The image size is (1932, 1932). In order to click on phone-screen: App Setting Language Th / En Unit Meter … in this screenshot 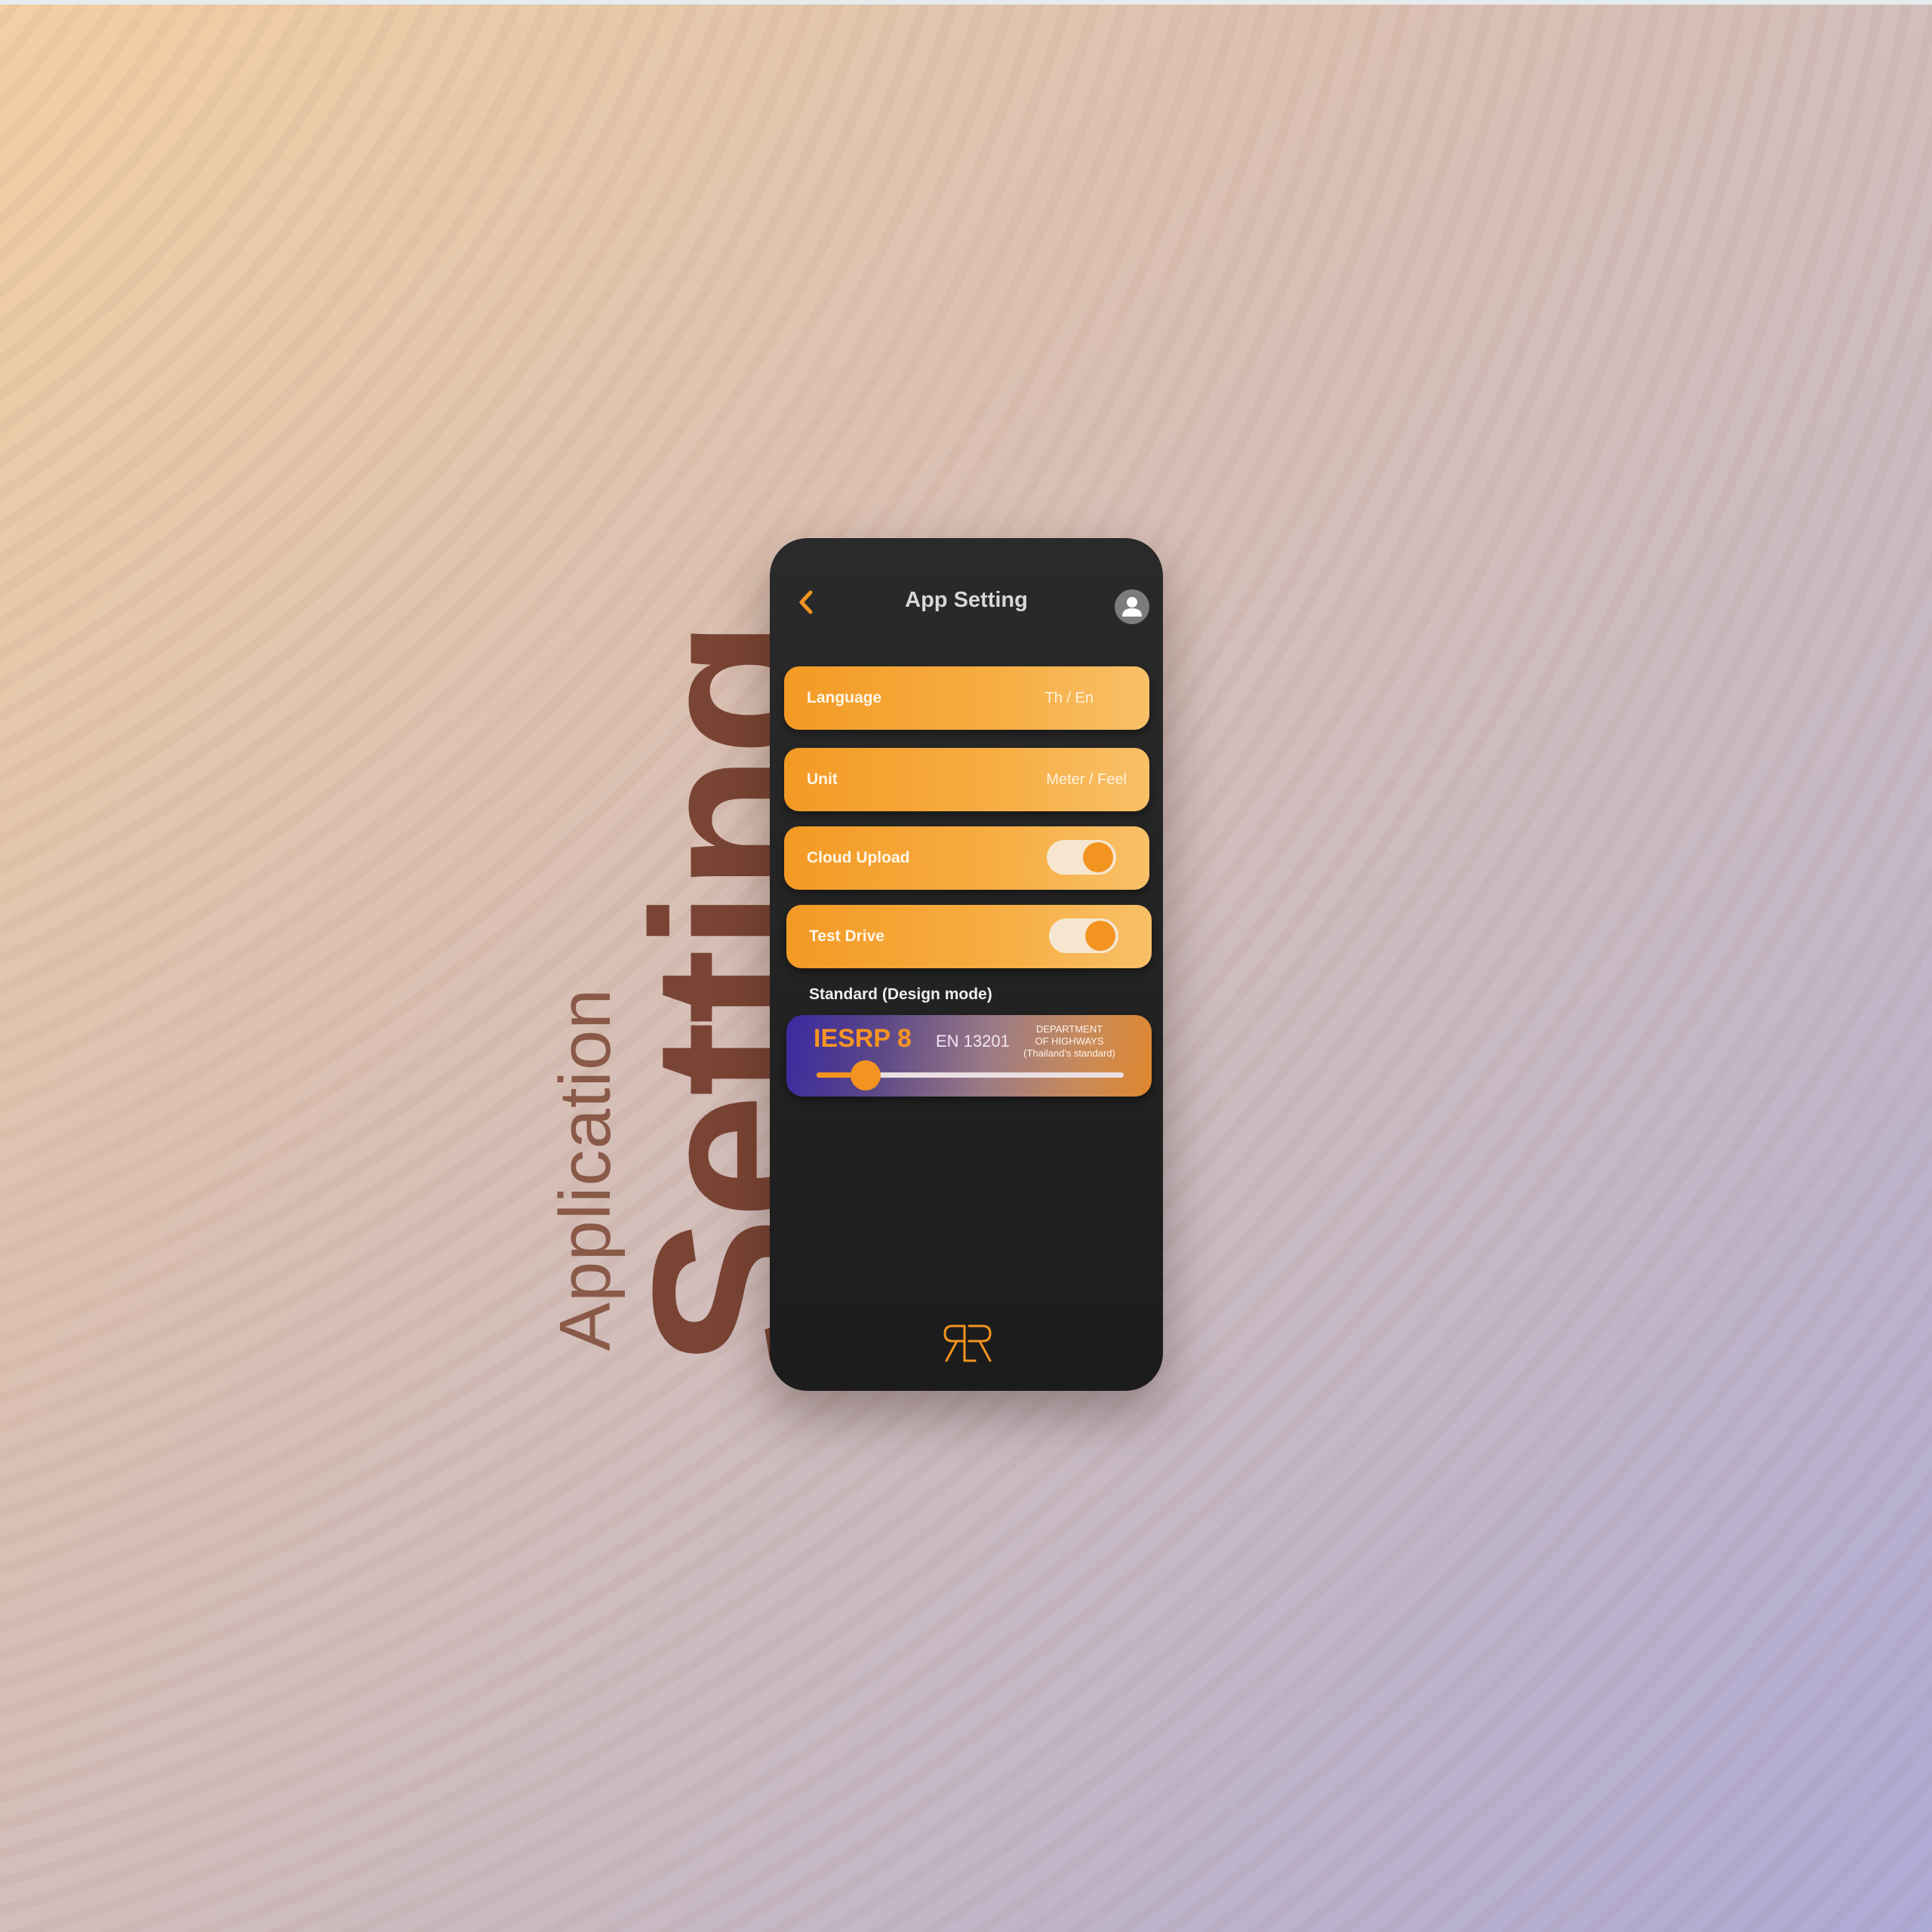, I will do `click(966, 964)`.